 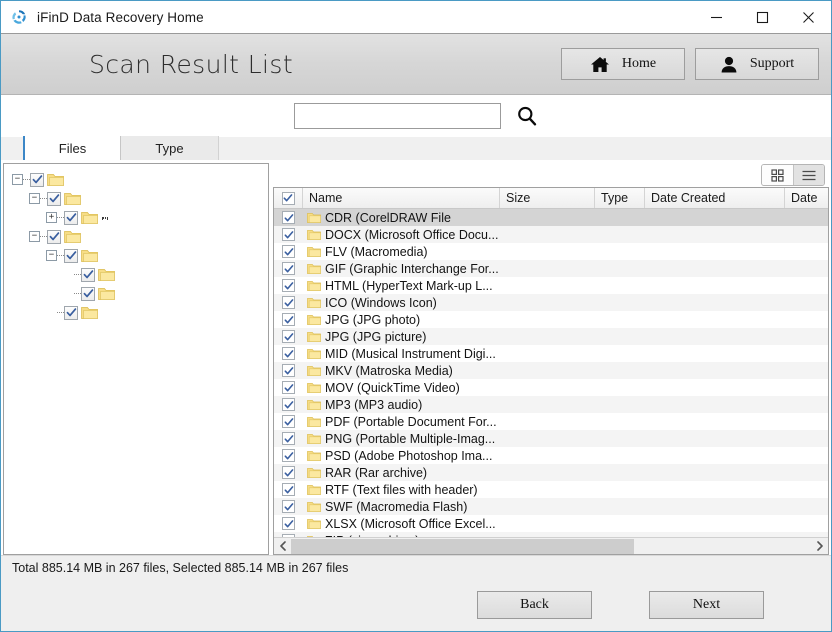 What do you see at coordinates (808, 17) in the screenshot?
I see `close-icon` at bounding box center [808, 17].